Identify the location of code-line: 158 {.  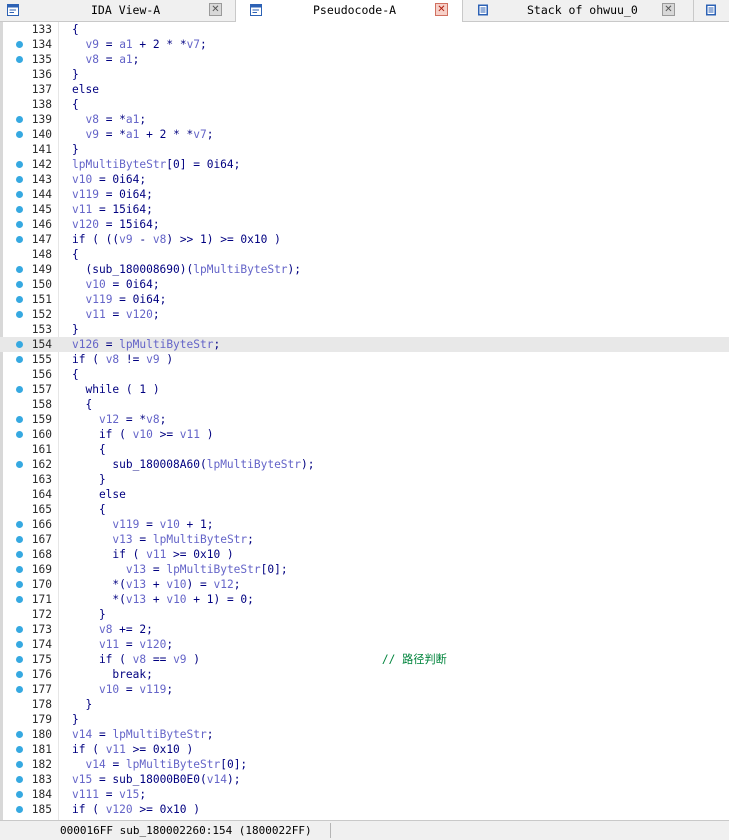
(364, 404).